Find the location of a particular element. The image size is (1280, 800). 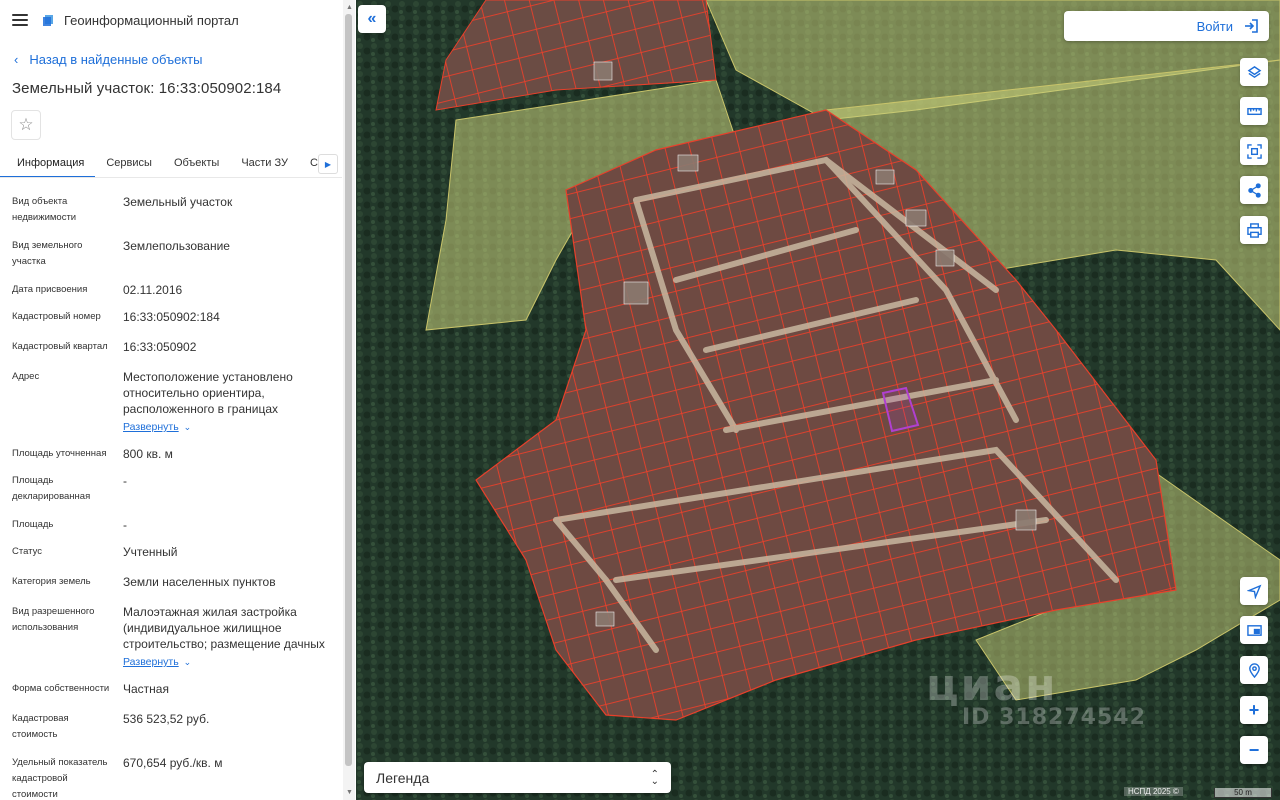

chevron-left-icon: ‹ is located at coordinates (16, 59).